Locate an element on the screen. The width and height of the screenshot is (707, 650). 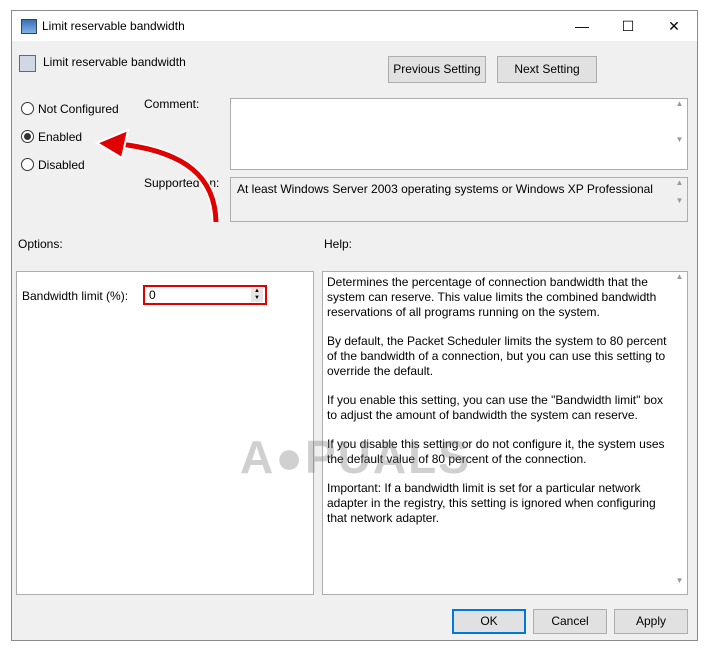
annotation-arrow is located at coordinates (157, 175).